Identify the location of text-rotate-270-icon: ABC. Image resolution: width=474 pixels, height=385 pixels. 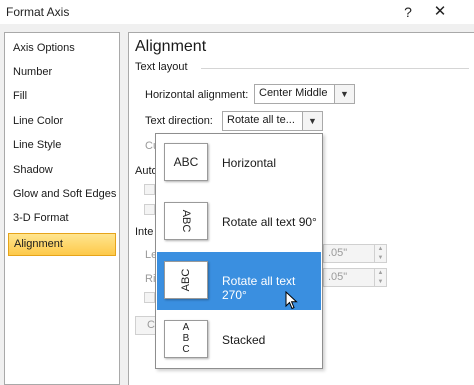
(186, 280).